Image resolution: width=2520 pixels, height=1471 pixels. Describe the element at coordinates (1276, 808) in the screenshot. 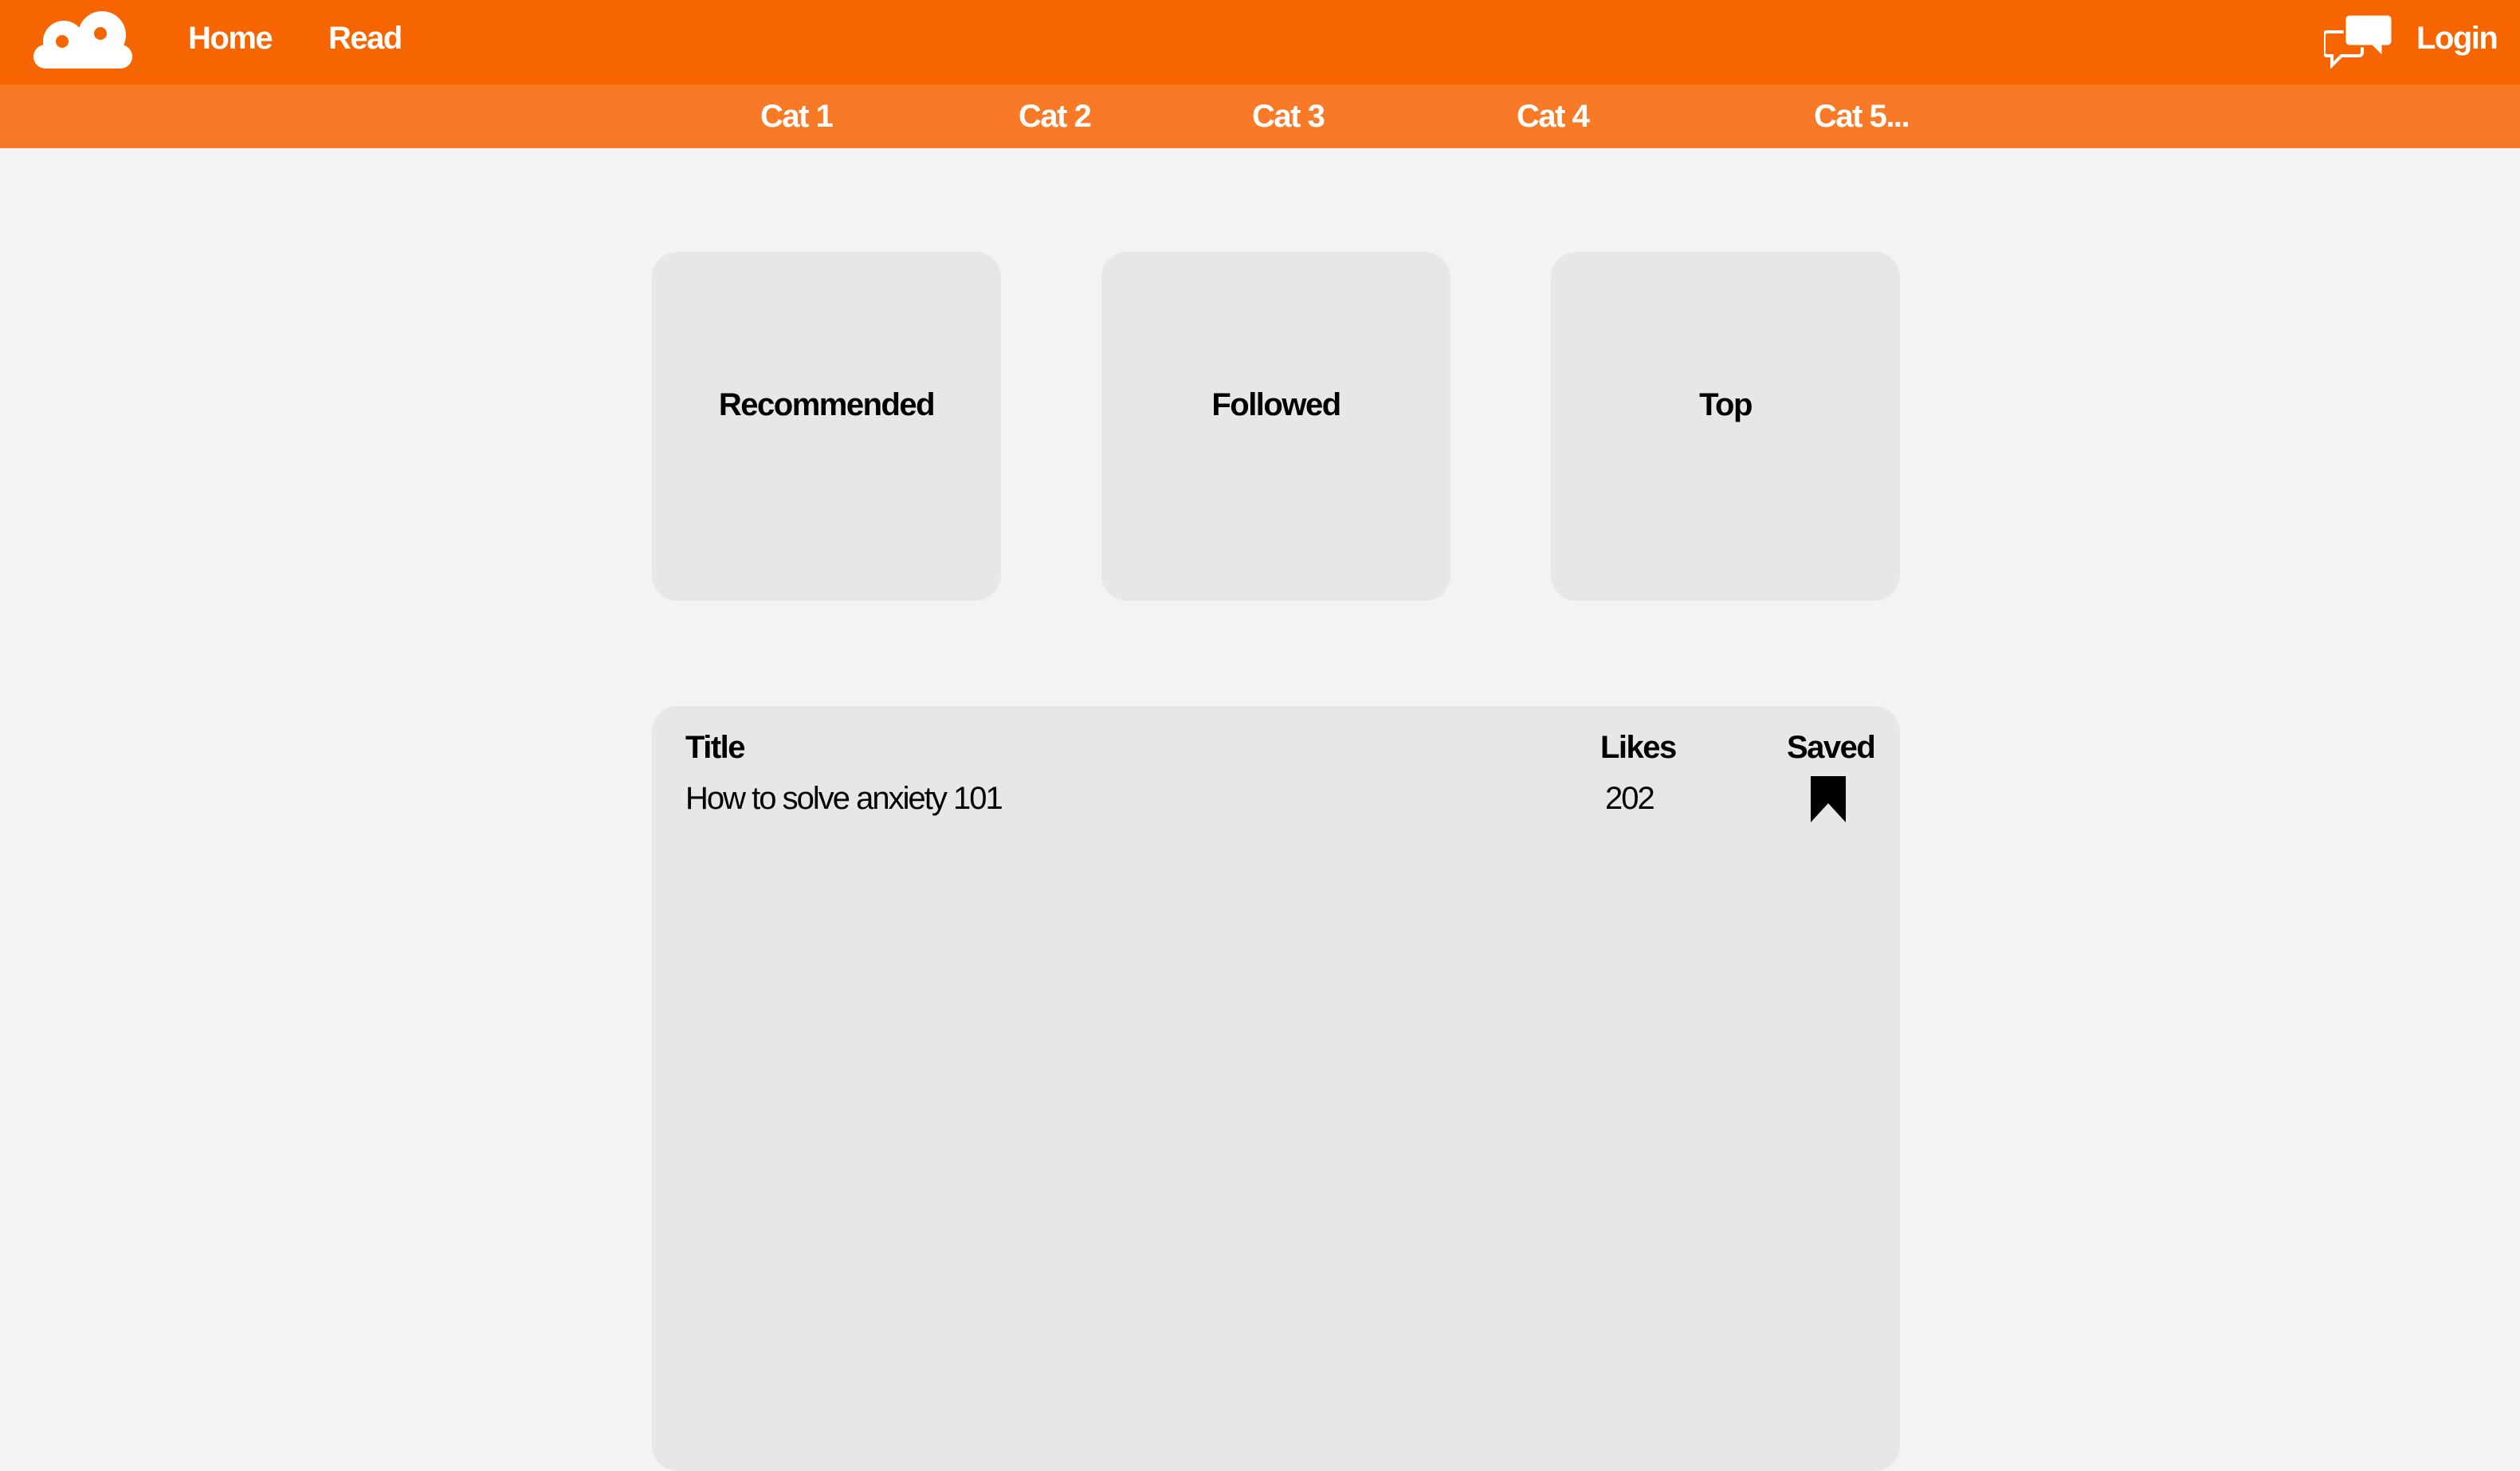

I see `table-row: How to solve anxiety 101 202` at that location.